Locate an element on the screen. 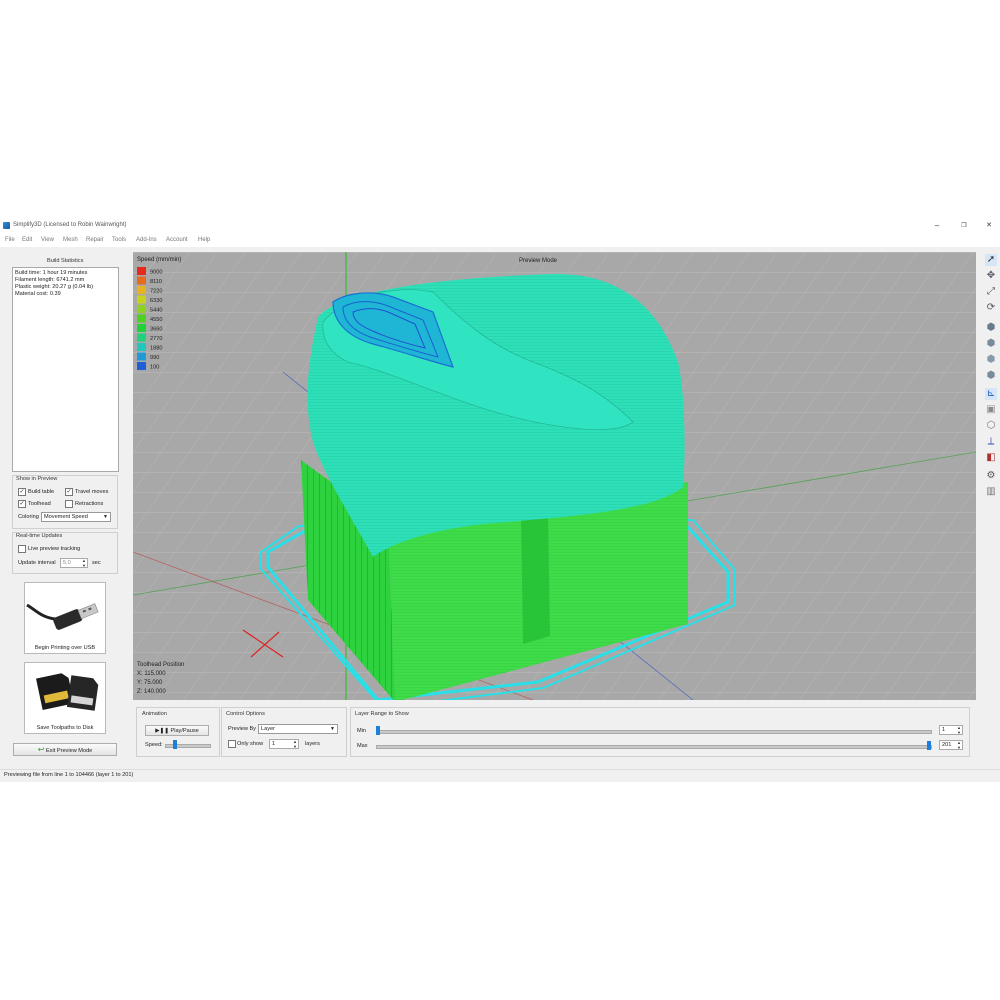 The width and height of the screenshot is (1000, 1000). solid-view-icon: ▣ is located at coordinates (991, 410).